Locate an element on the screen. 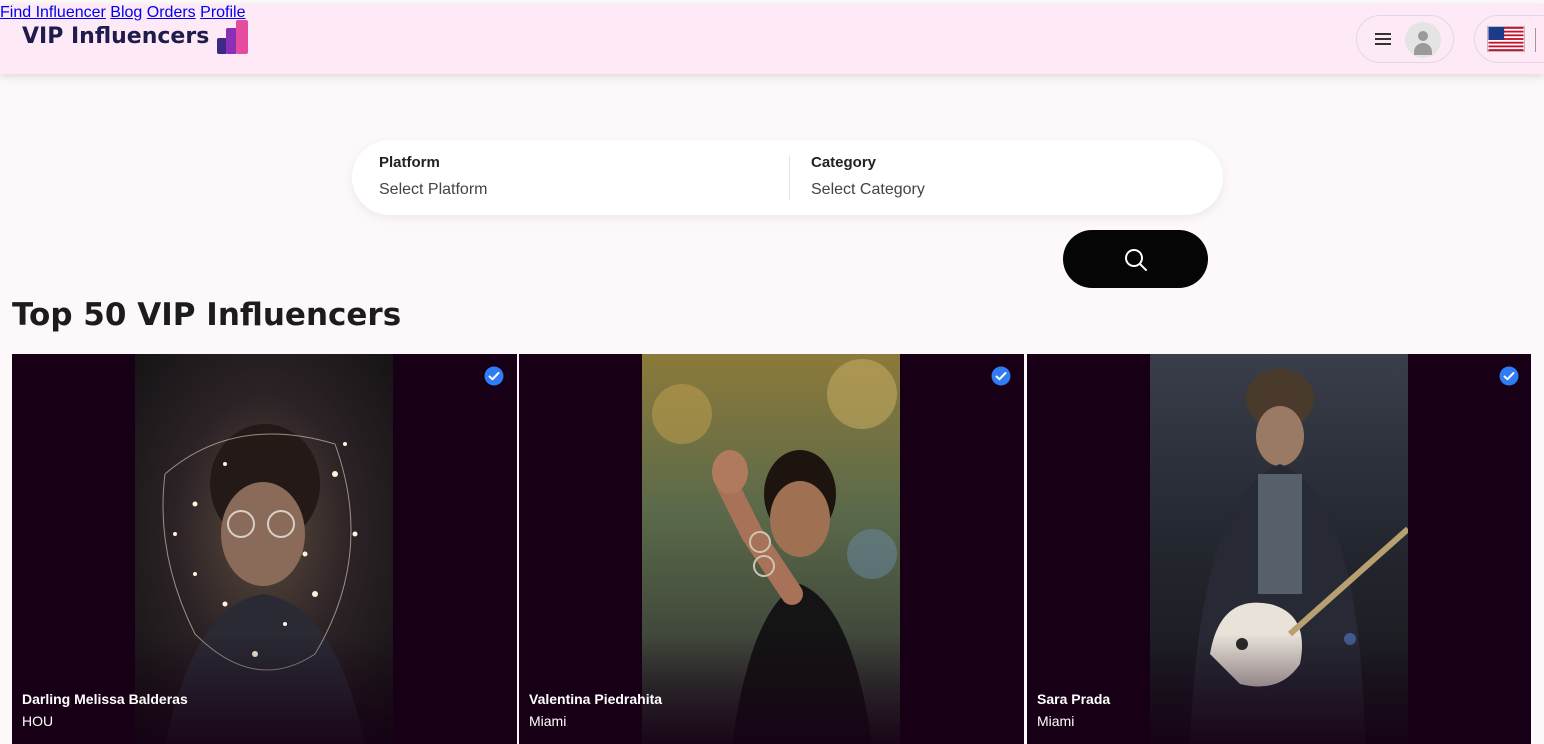 This screenshot has height=744, width=1544. search-icon is located at coordinates (1136, 260).